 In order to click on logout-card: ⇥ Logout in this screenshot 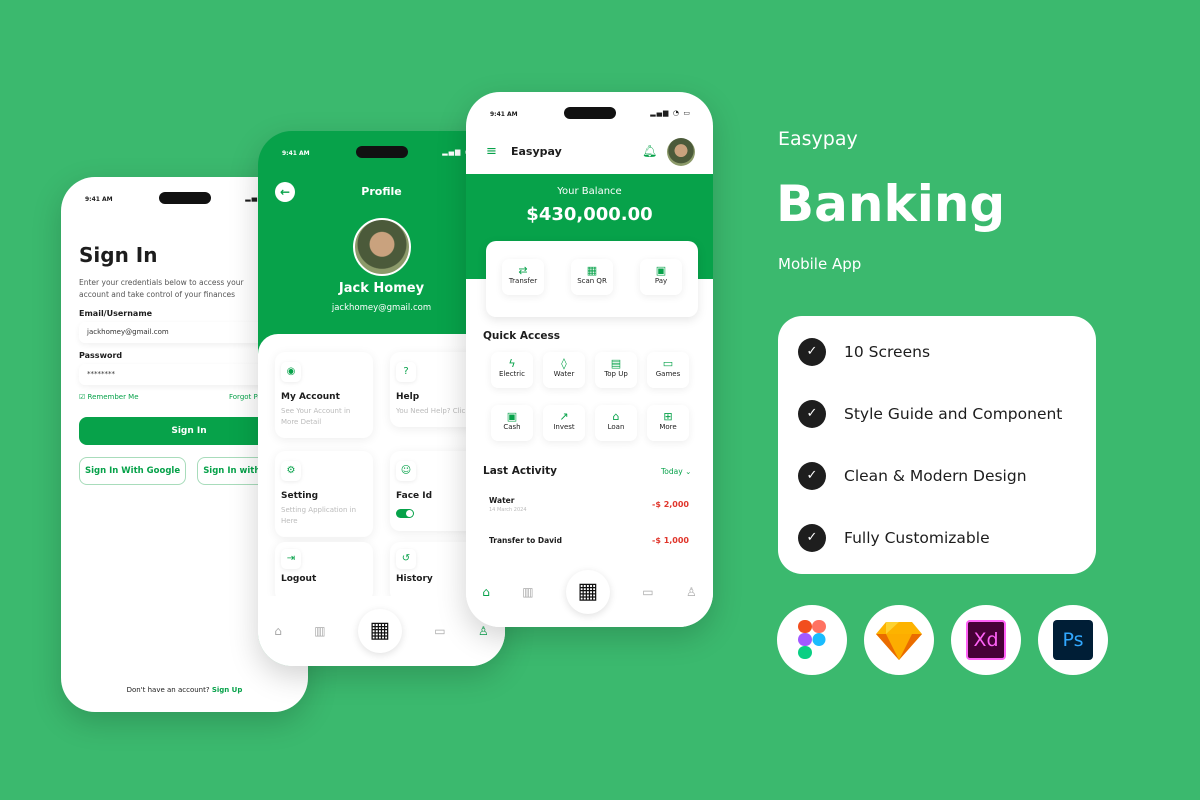, I will do `click(324, 572)`.